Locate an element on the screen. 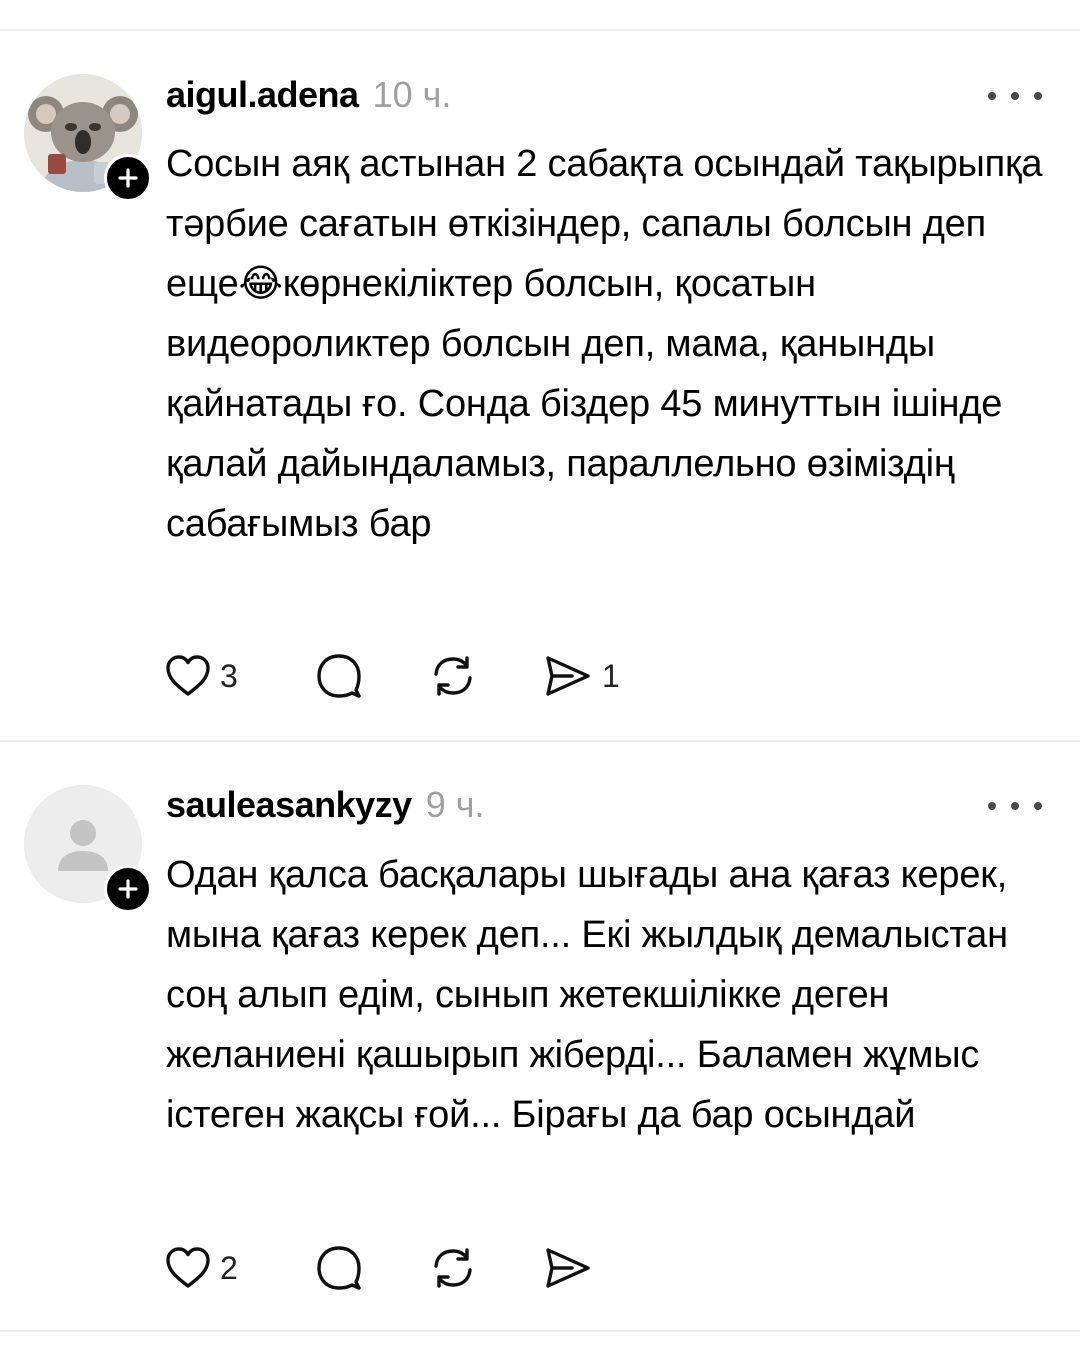 The image size is (1080, 1370). post-header: sauleasankyzy 9 ч. is located at coordinates (325, 805).